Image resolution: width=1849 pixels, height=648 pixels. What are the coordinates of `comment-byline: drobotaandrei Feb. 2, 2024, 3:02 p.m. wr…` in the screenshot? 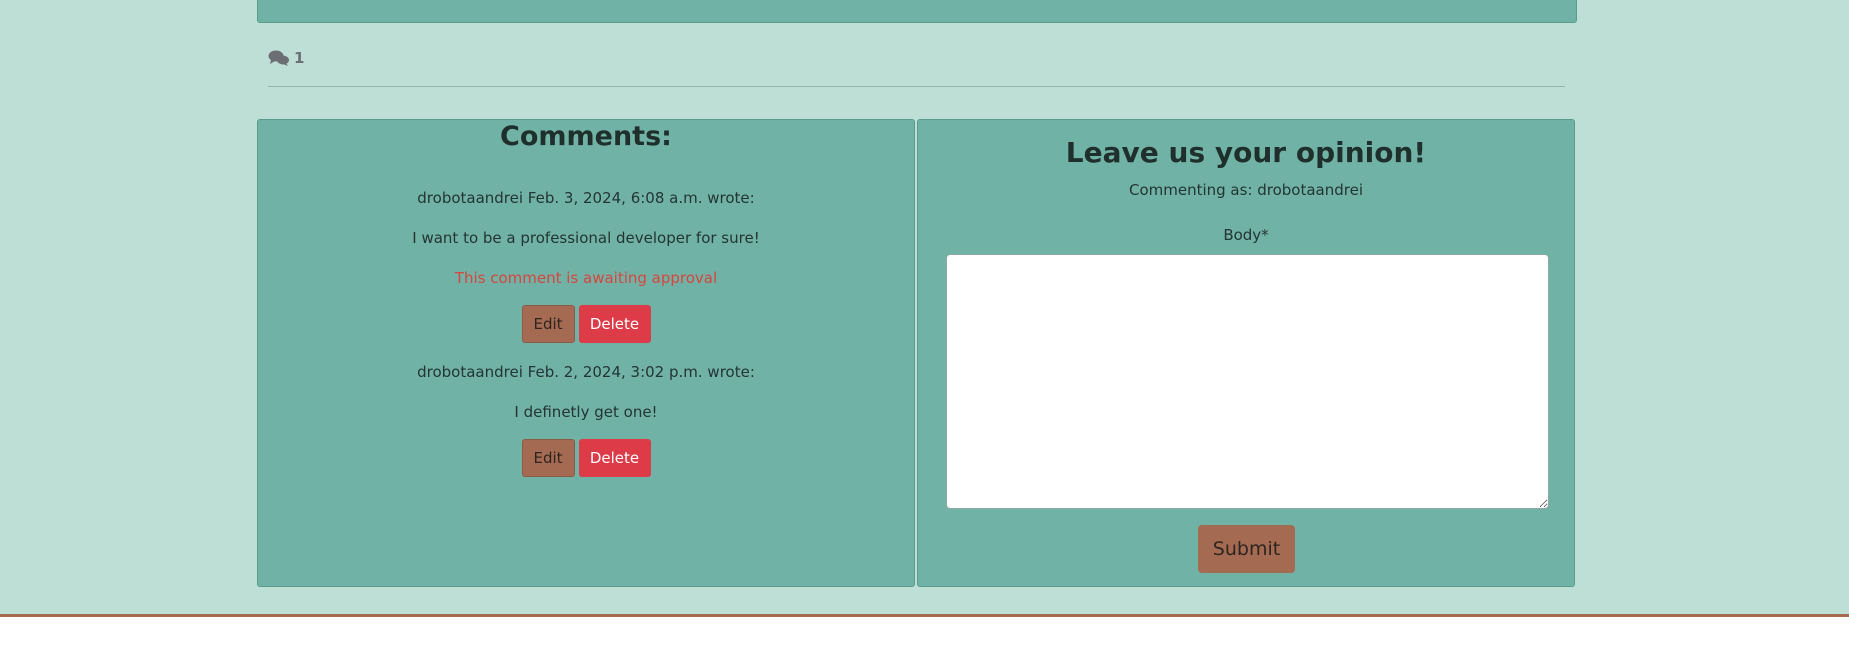 It's located at (586, 372).